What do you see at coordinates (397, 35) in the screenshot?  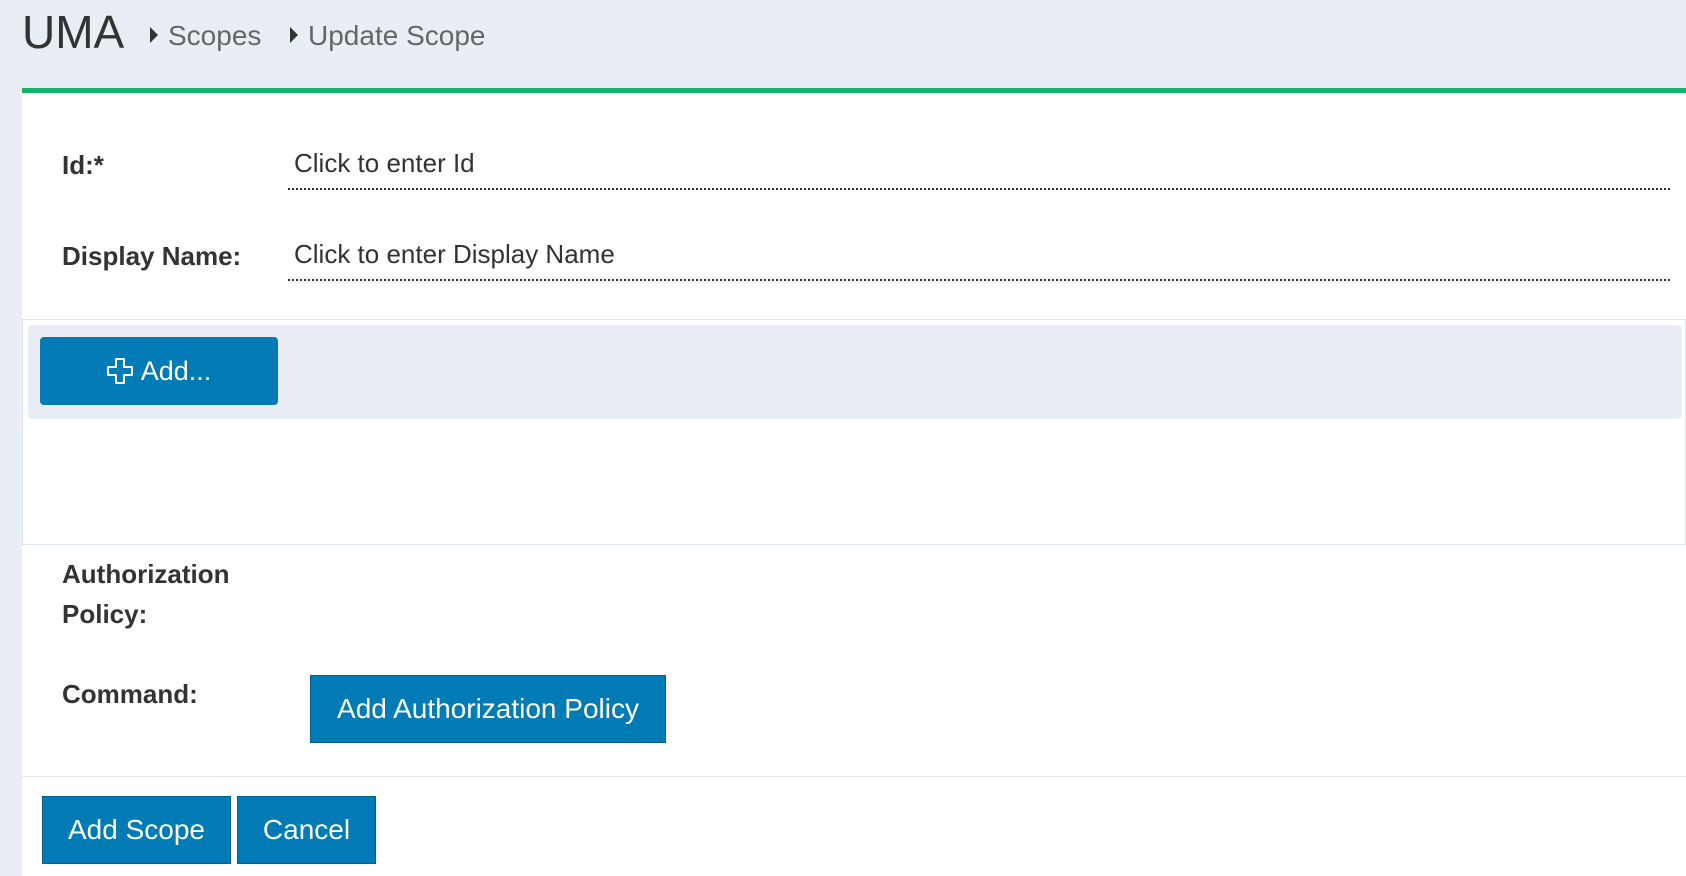 I see `breadcrumb-label: Update Scope` at bounding box center [397, 35].